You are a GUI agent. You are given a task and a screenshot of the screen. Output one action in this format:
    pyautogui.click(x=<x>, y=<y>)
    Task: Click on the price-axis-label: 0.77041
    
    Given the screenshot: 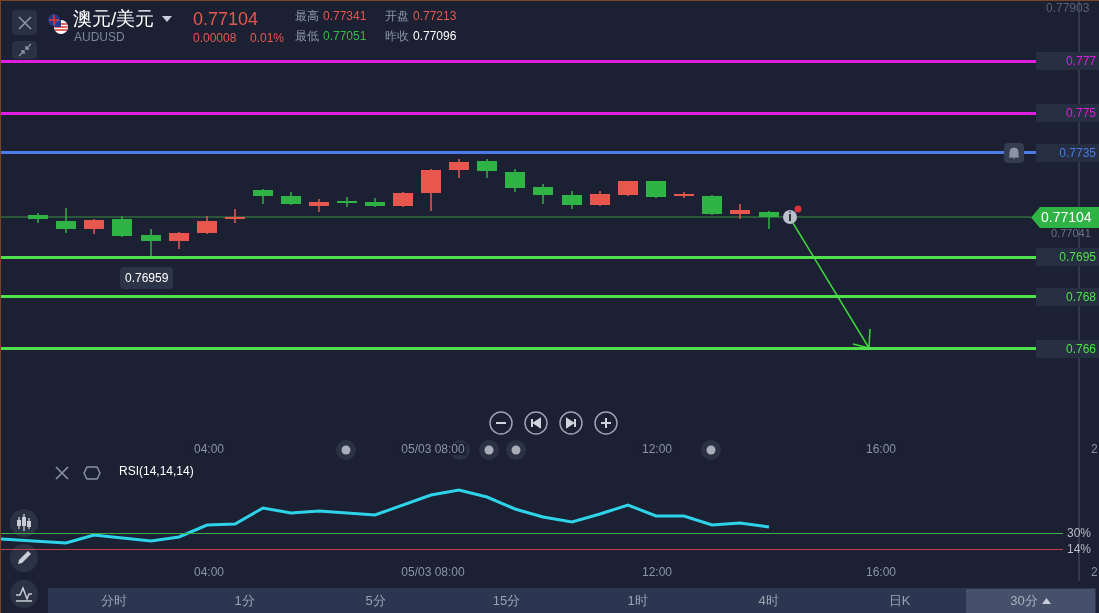 What is the action you would take?
    pyautogui.click(x=1071, y=233)
    